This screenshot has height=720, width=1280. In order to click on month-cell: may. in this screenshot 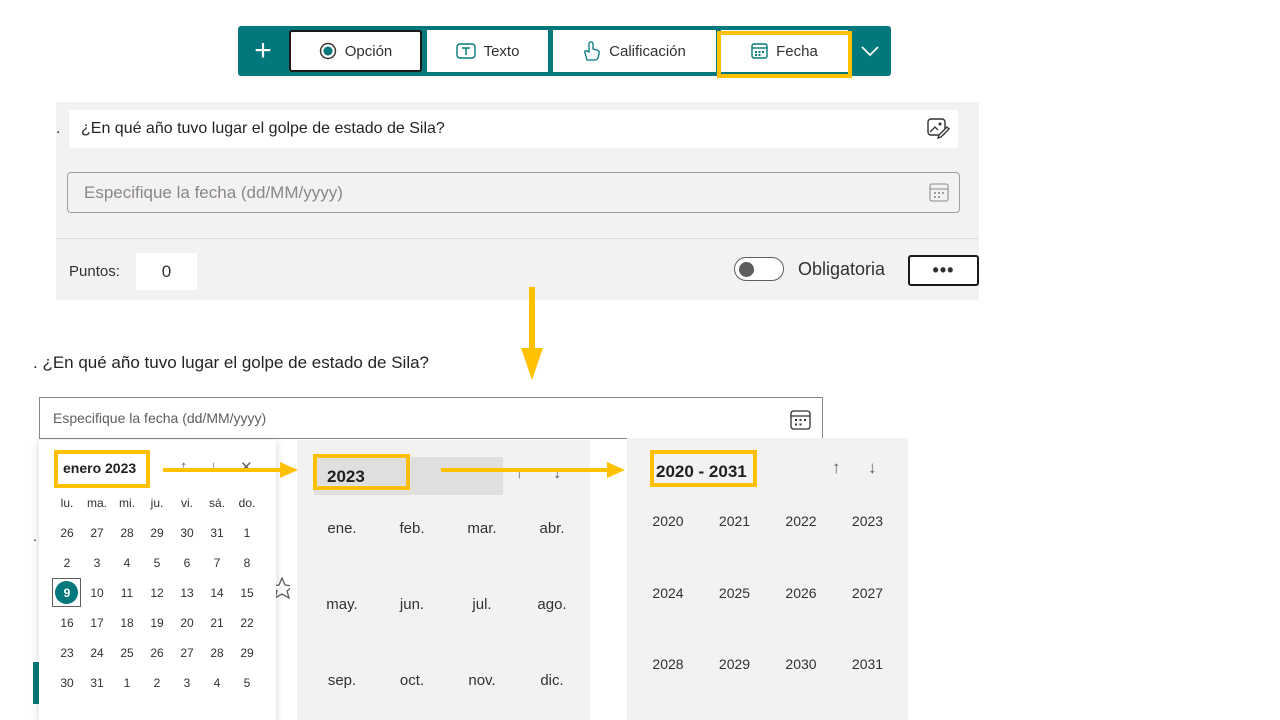, I will do `click(342, 604)`.